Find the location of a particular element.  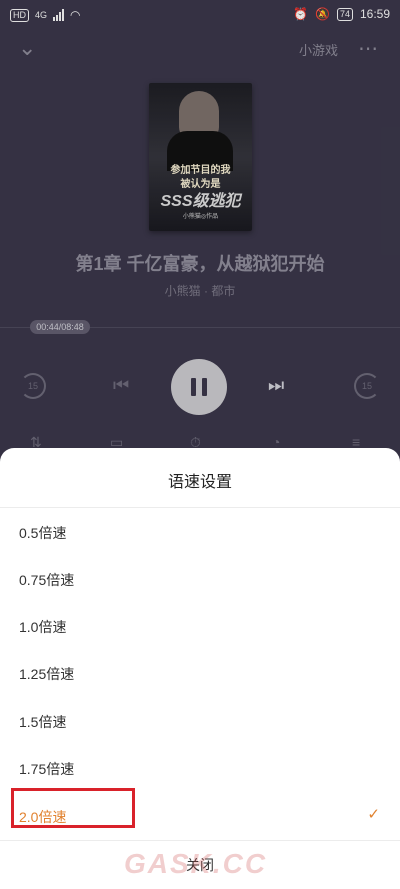

check-icon: ✓ is located at coordinates (373, 814).